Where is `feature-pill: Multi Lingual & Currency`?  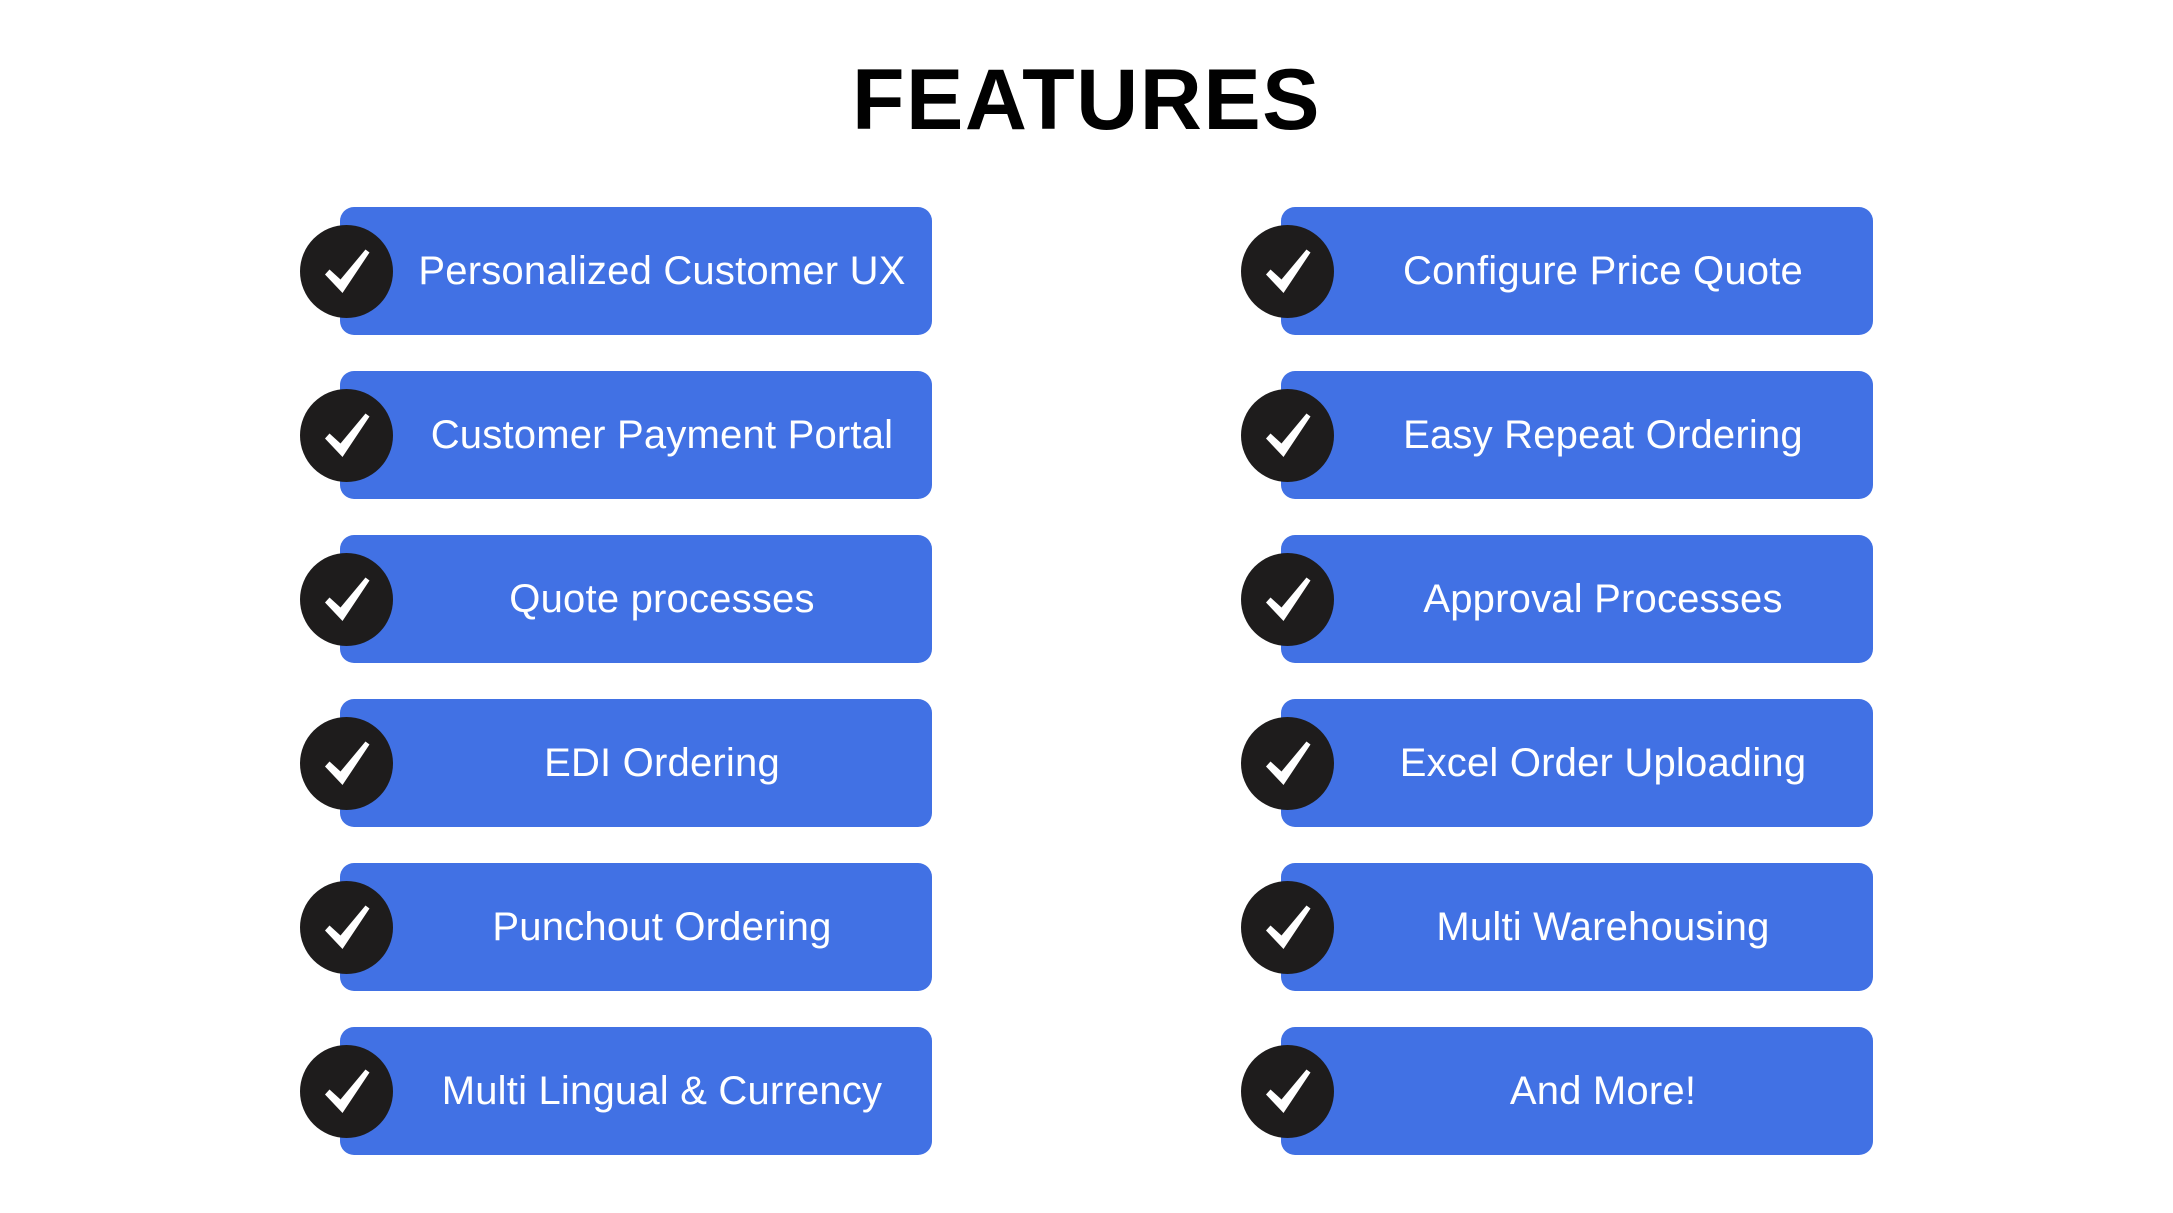
feature-pill: Multi Lingual & Currency is located at coordinates (636, 1091).